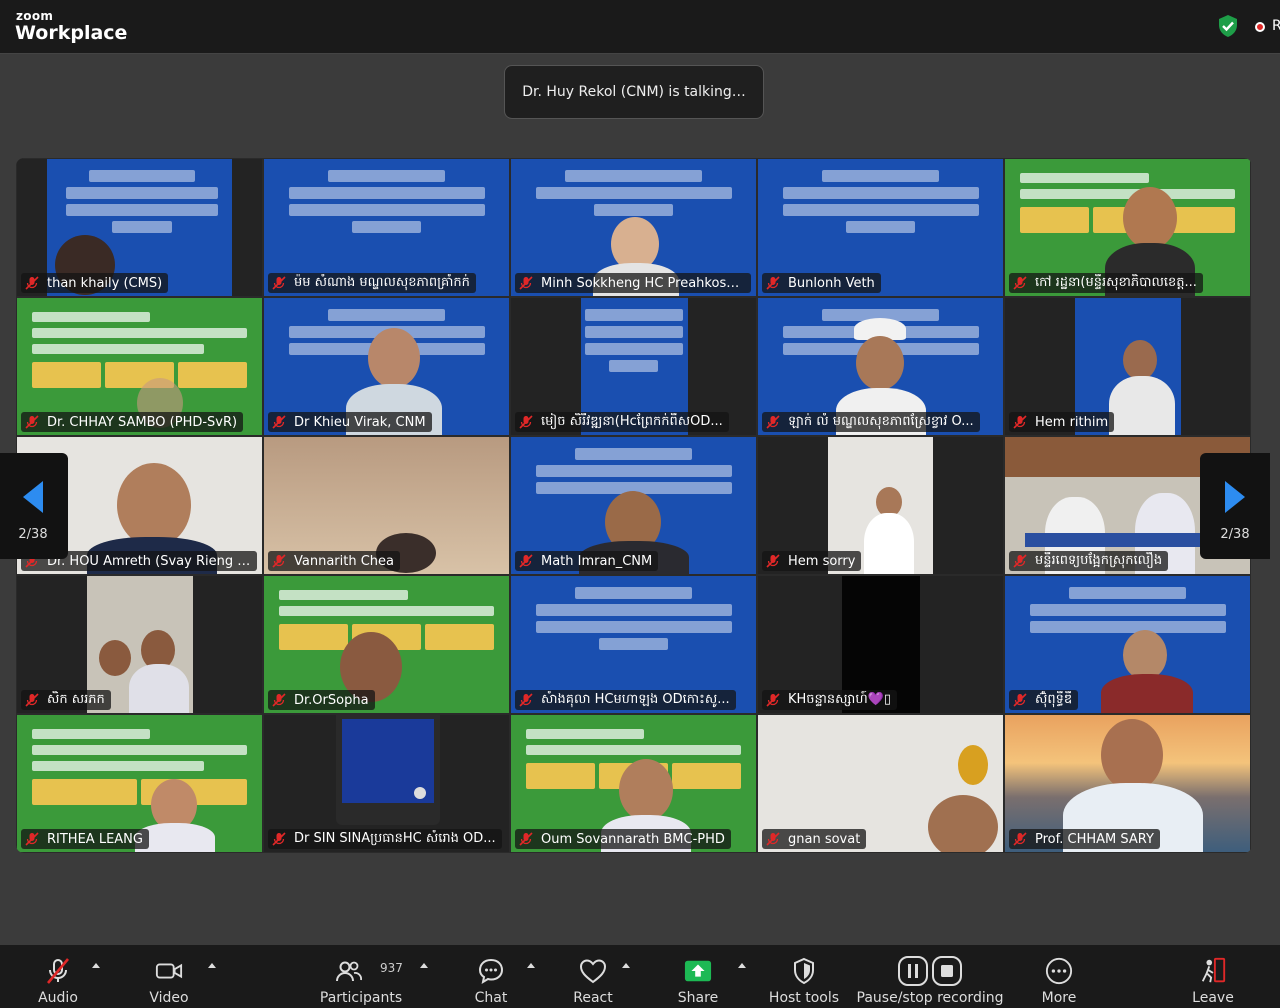 Image resolution: width=1280 pixels, height=1008 pixels. I want to click on chat-bubble-icon, so click(491, 971).